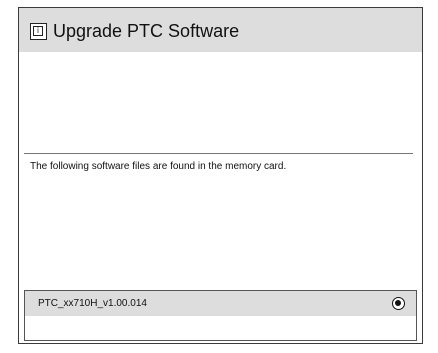 The width and height of the screenshot is (438, 353). I want to click on info-icon-glyph: i, so click(38, 31).